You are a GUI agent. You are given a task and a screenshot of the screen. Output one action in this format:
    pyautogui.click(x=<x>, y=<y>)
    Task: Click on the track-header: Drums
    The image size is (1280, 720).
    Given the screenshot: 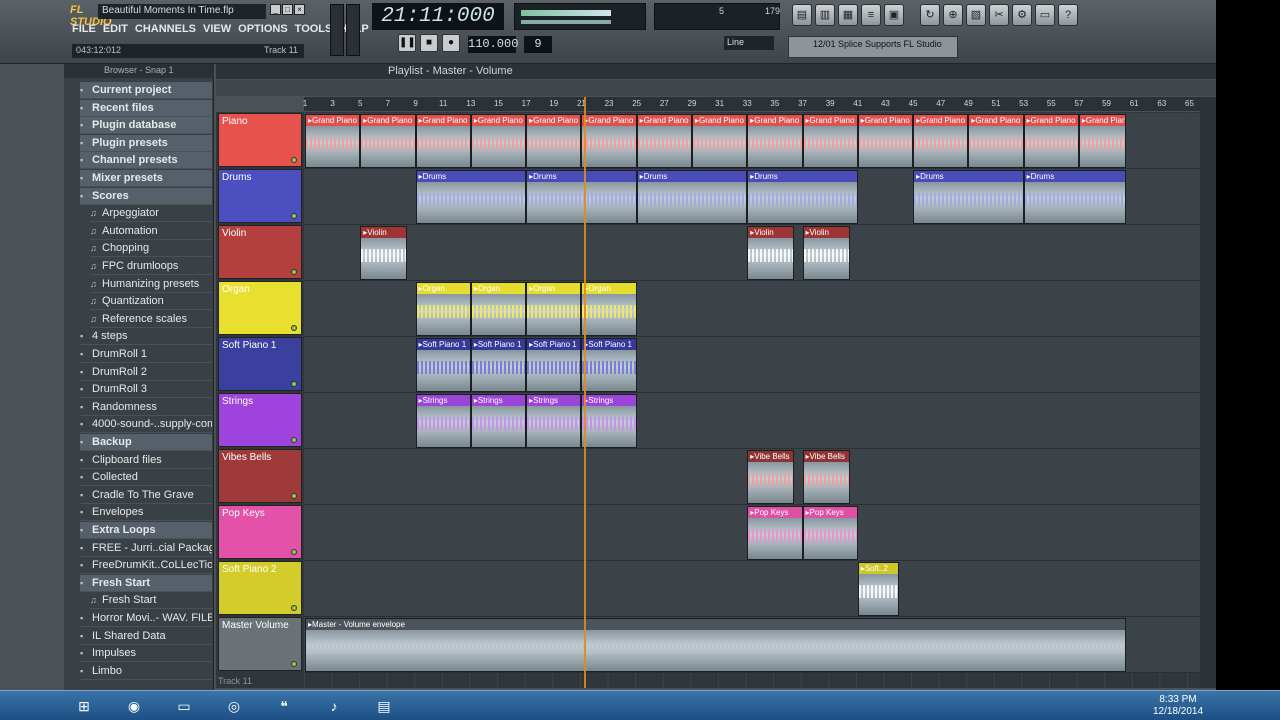 What is the action you would take?
    pyautogui.click(x=260, y=196)
    